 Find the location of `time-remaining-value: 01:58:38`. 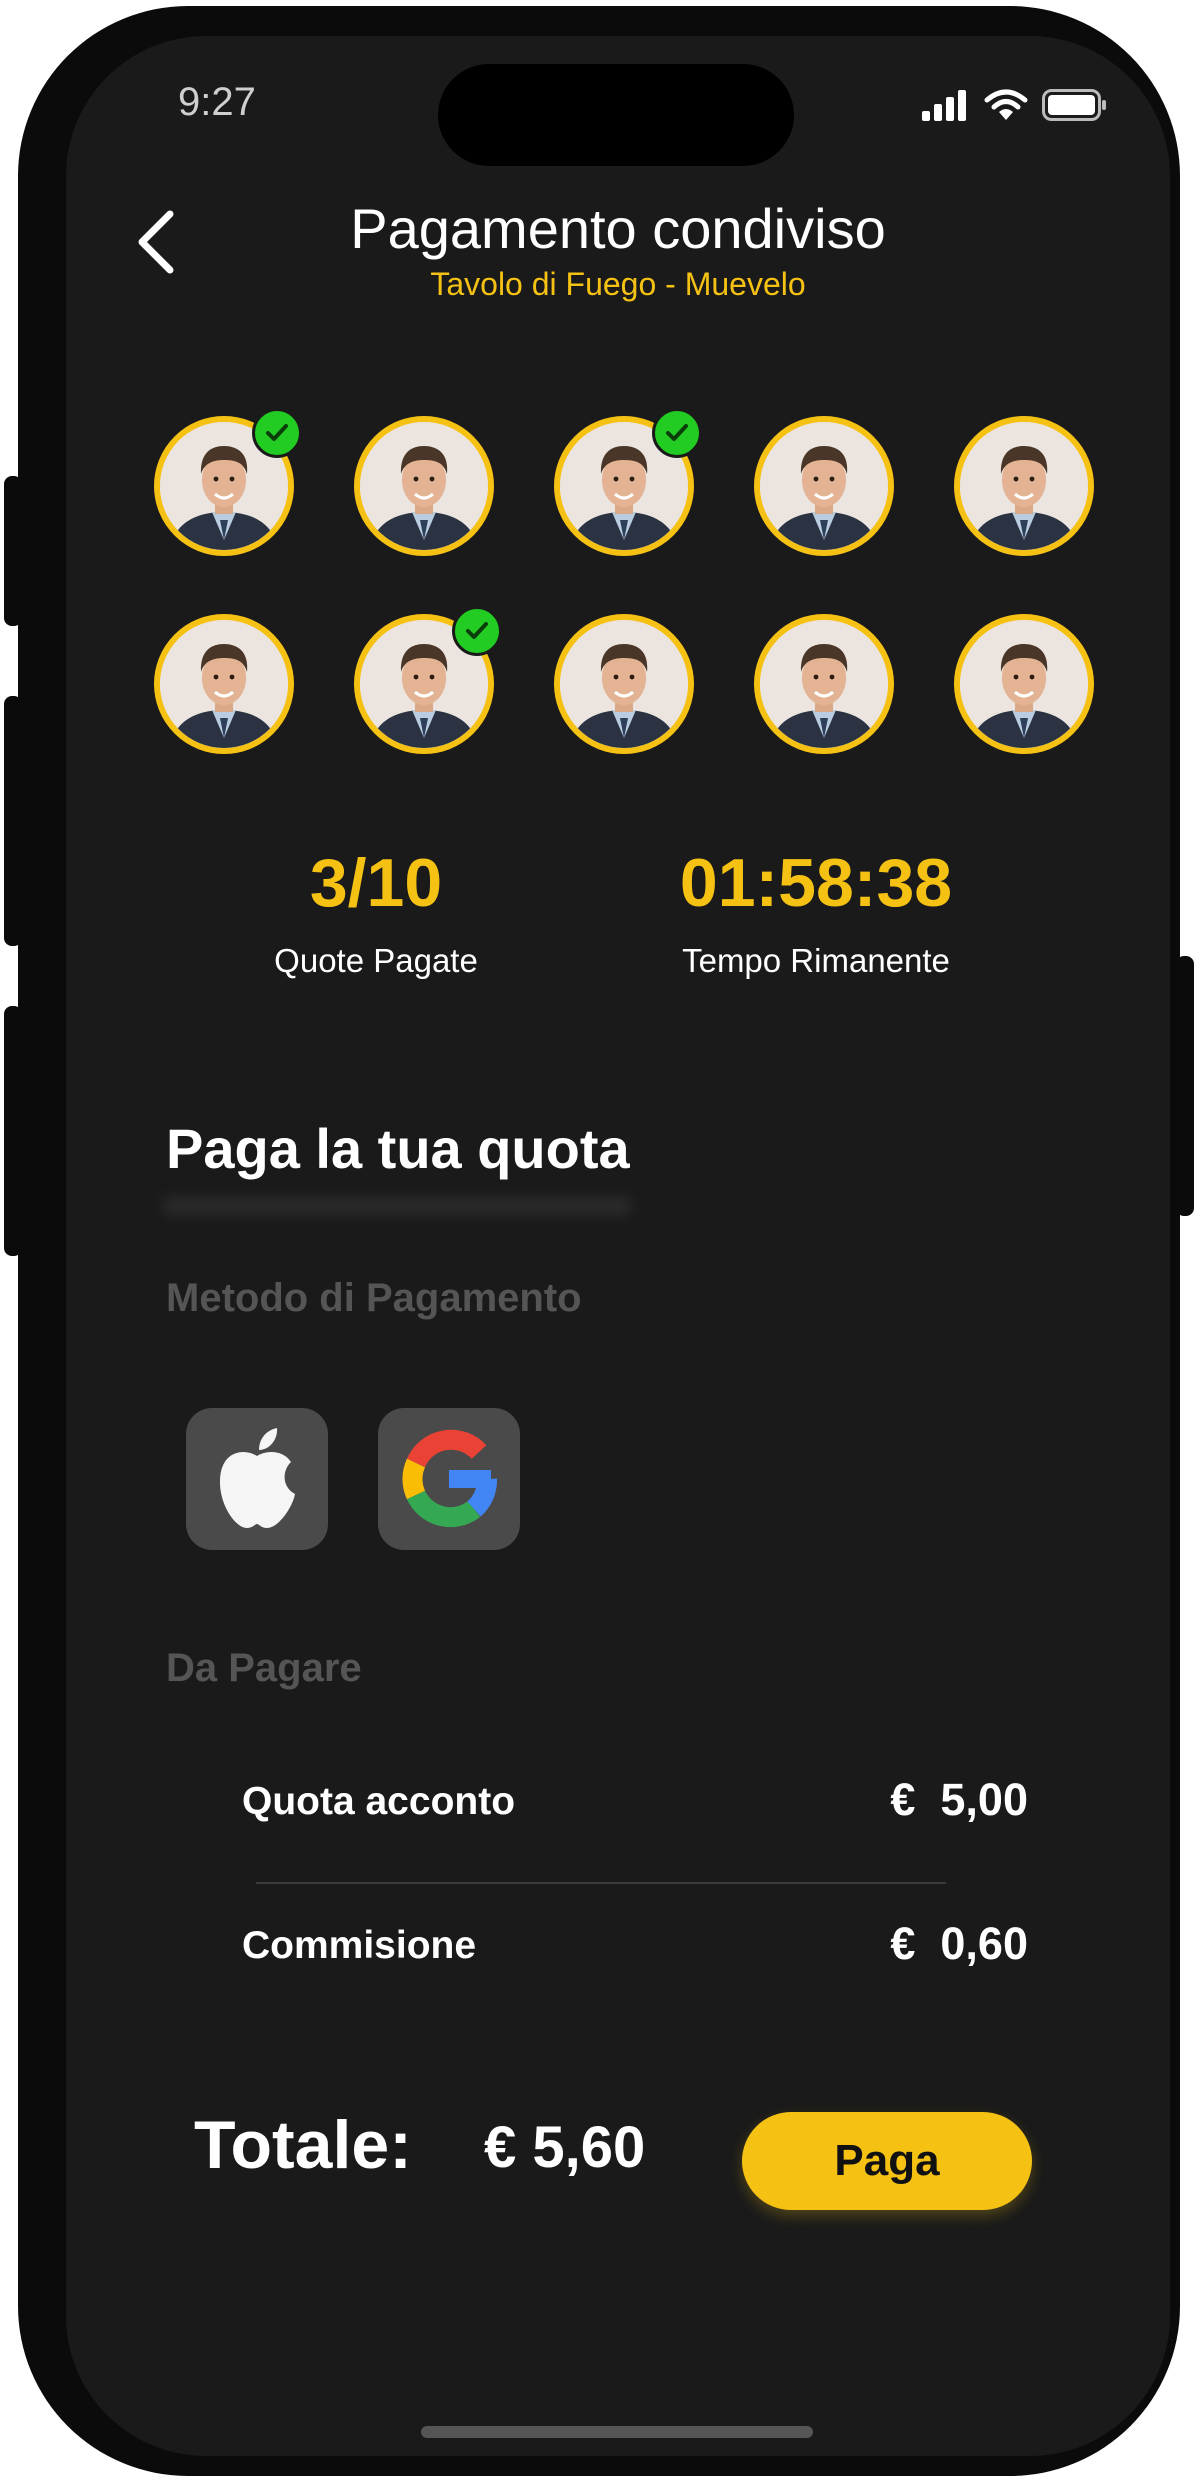

time-remaining-value: 01:58:38 is located at coordinates (816, 883).